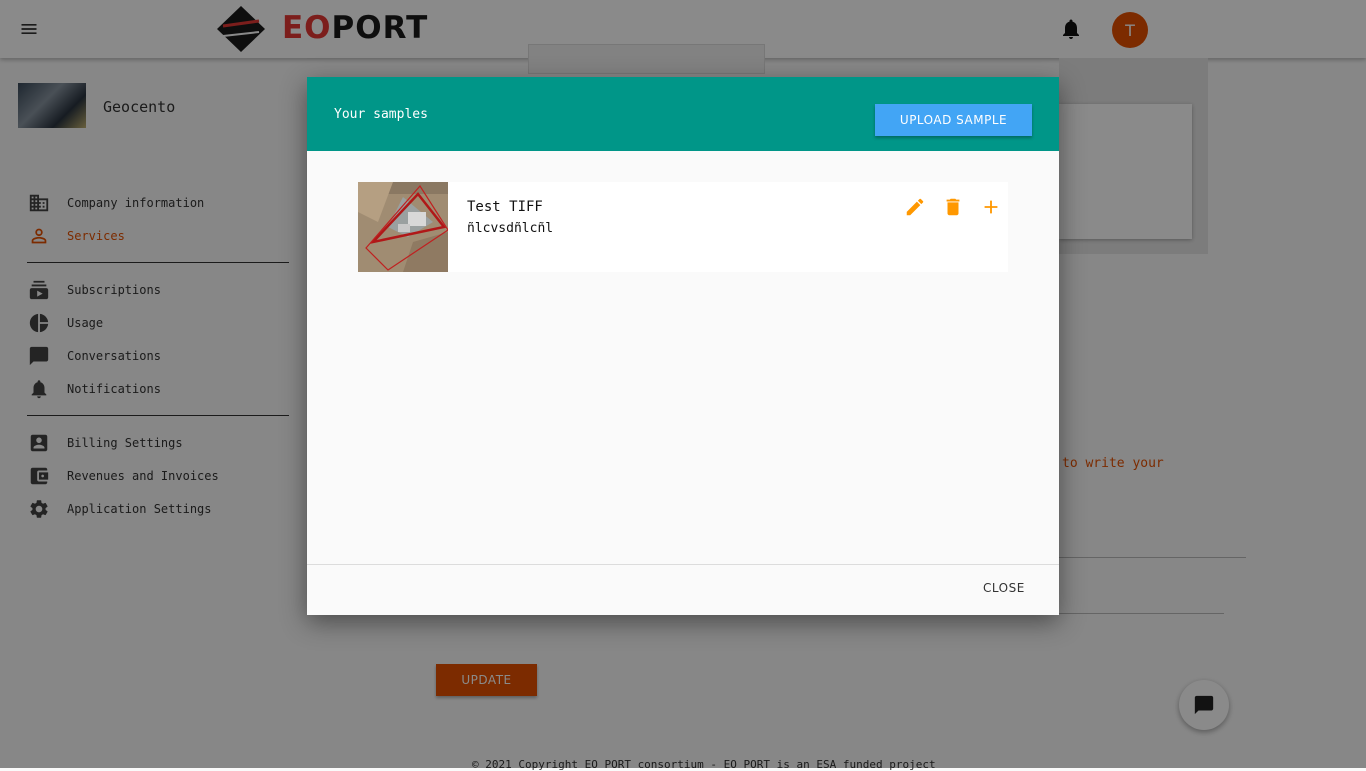  What do you see at coordinates (953, 207) in the screenshot?
I see `delete-trash-icon` at bounding box center [953, 207].